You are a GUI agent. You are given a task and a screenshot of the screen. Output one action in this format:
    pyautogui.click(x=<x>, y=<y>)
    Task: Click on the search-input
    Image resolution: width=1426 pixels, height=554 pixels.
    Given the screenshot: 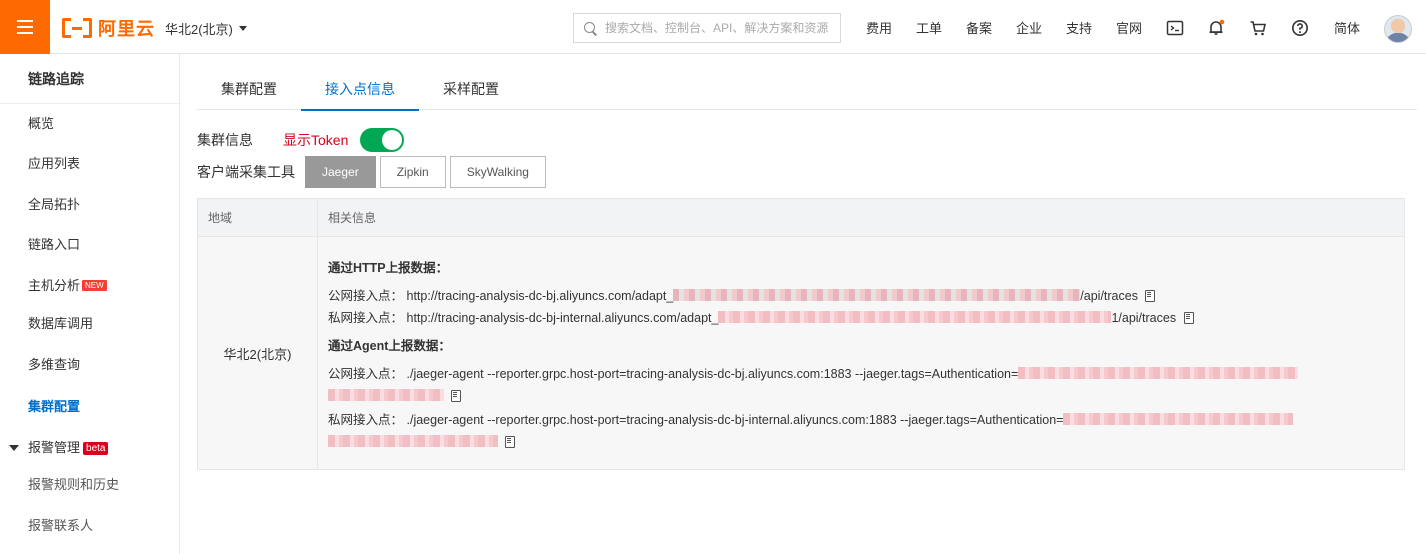 What is the action you would take?
    pyautogui.click(x=720, y=28)
    